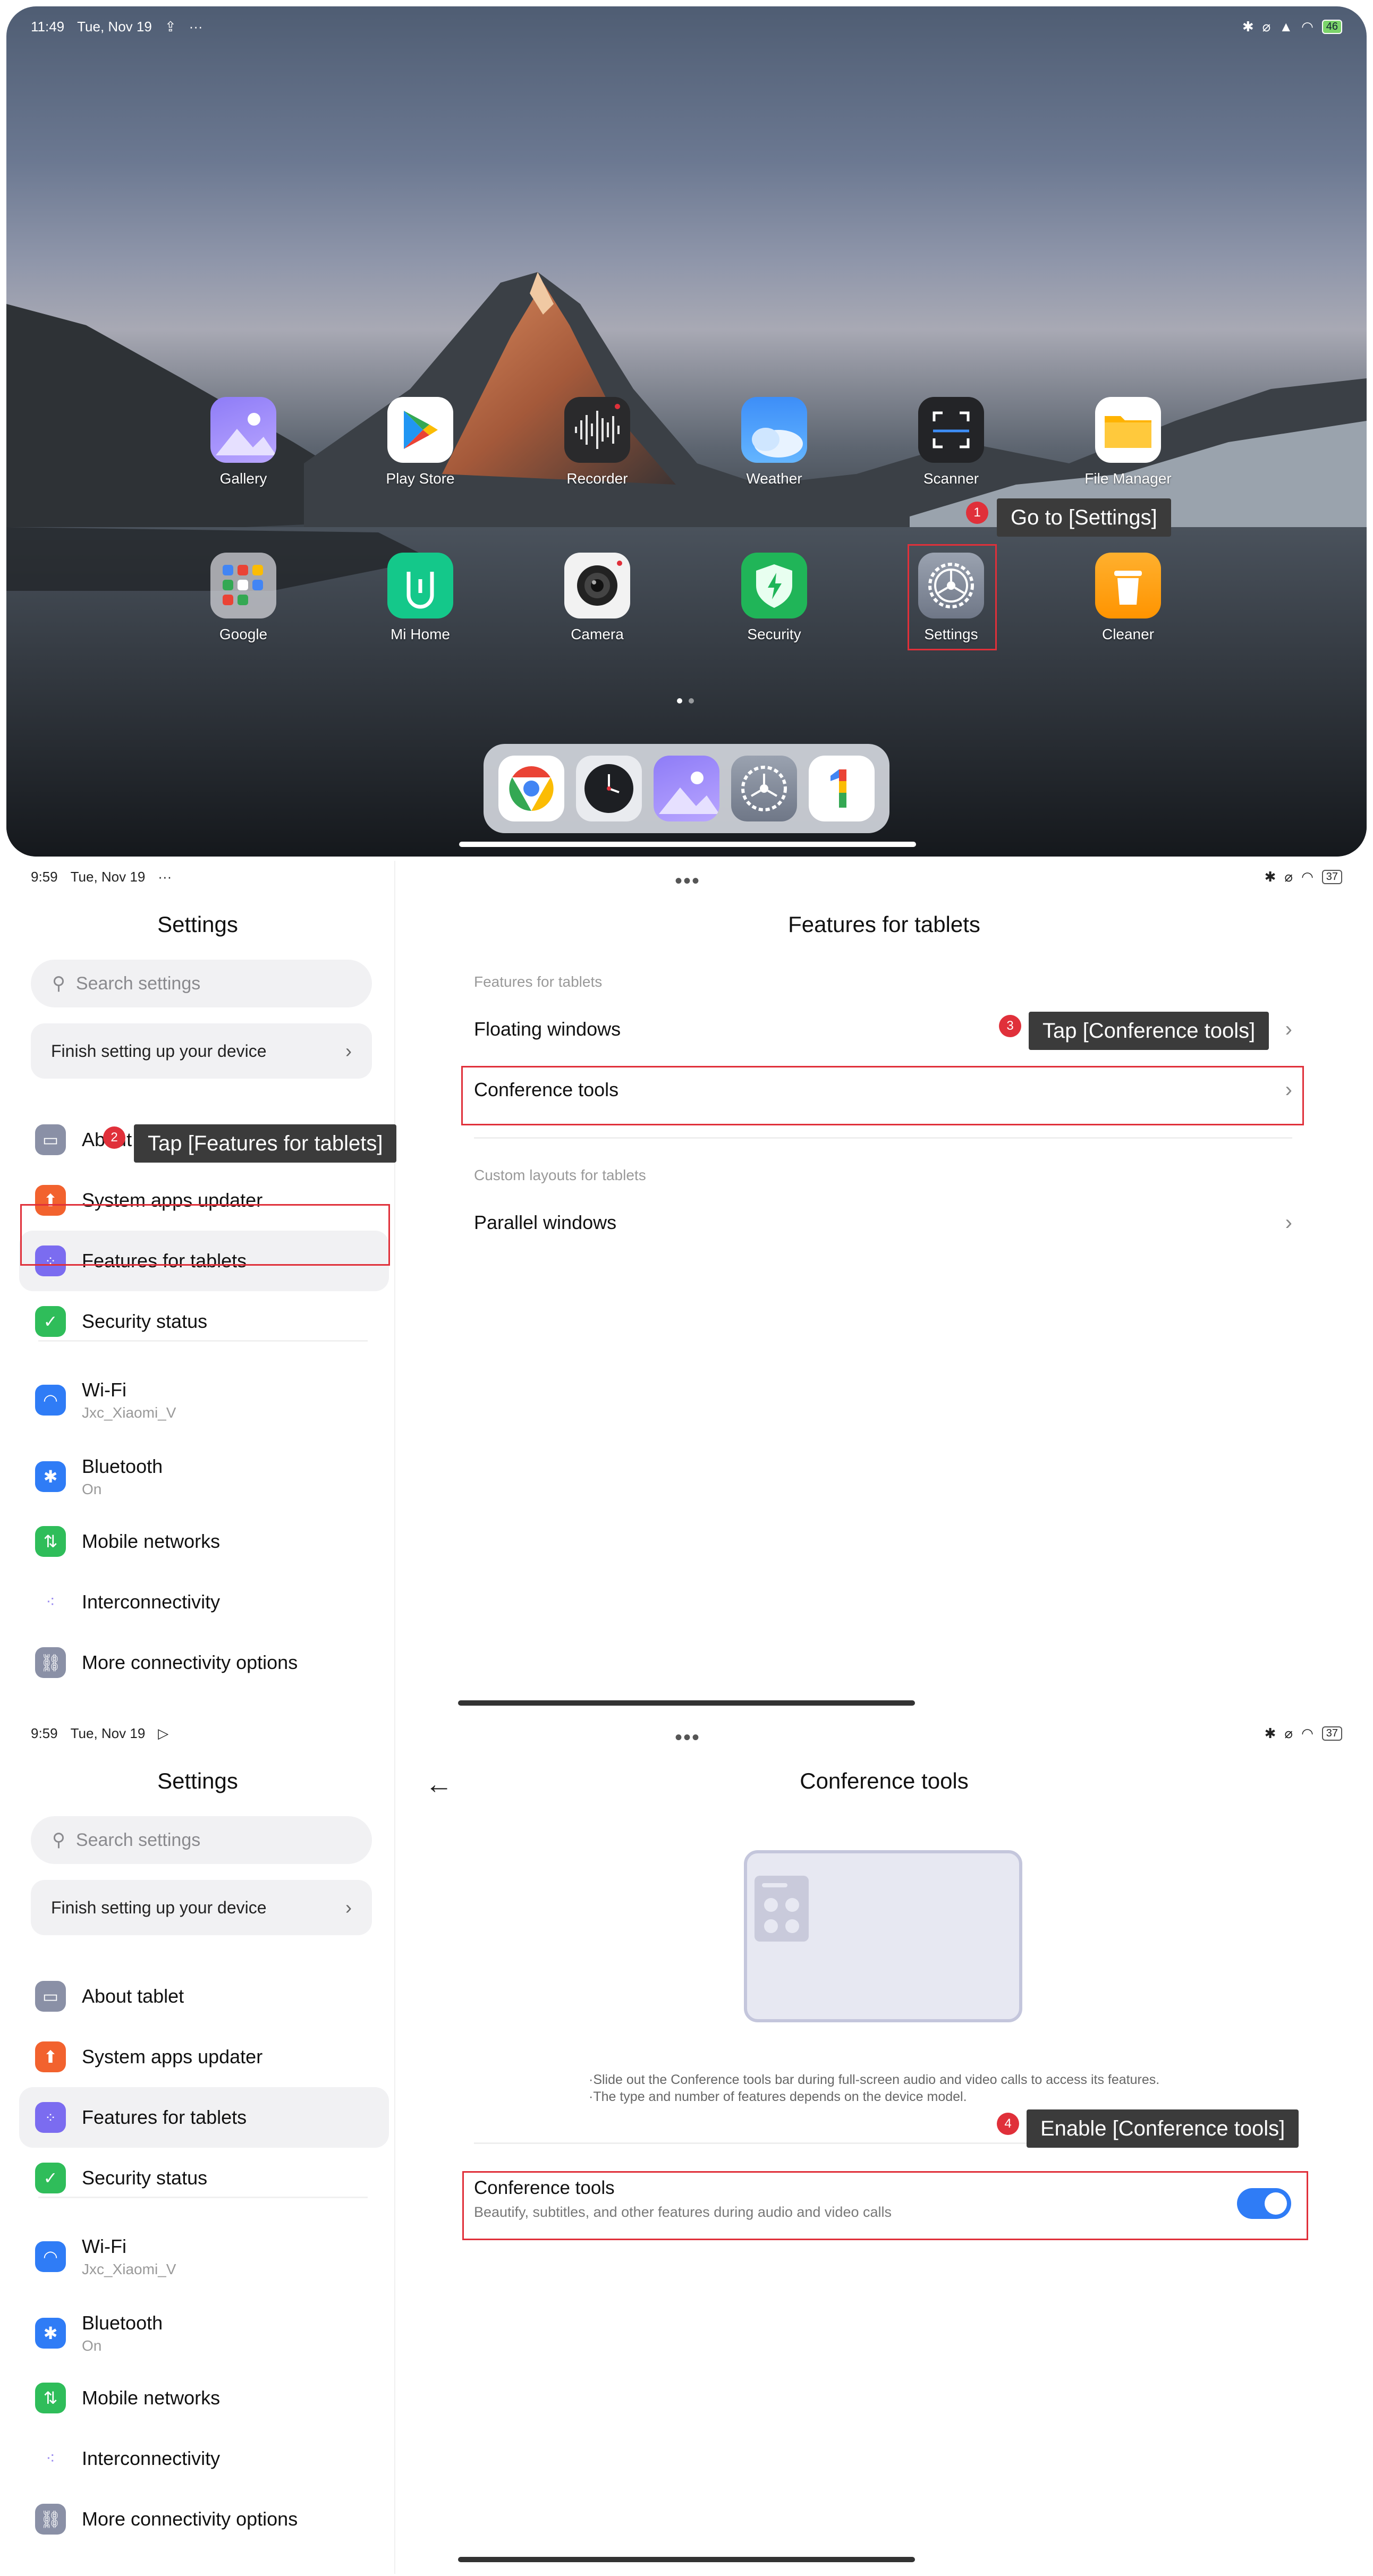 This screenshot has height=2576, width=1373. Describe the element at coordinates (244, 450) in the screenshot. I see `app-gallery: Gallery` at that location.